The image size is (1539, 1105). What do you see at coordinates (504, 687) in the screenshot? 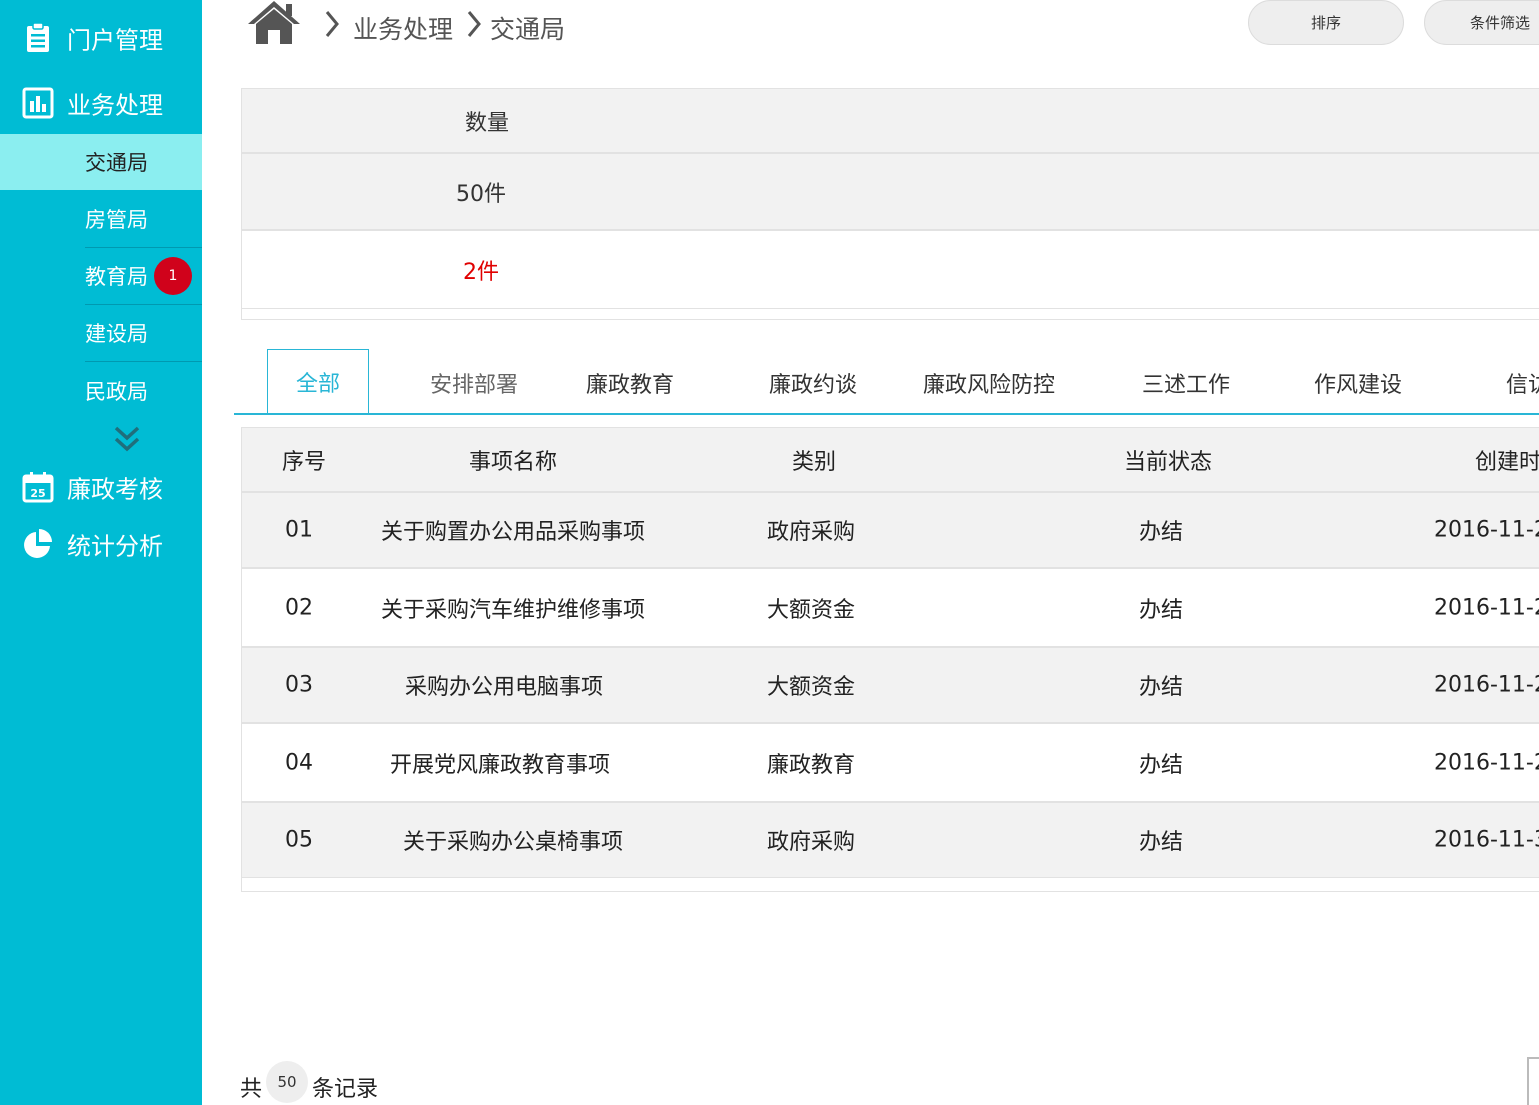
I see `cell-name: 采购办公用电脑事项` at bounding box center [504, 687].